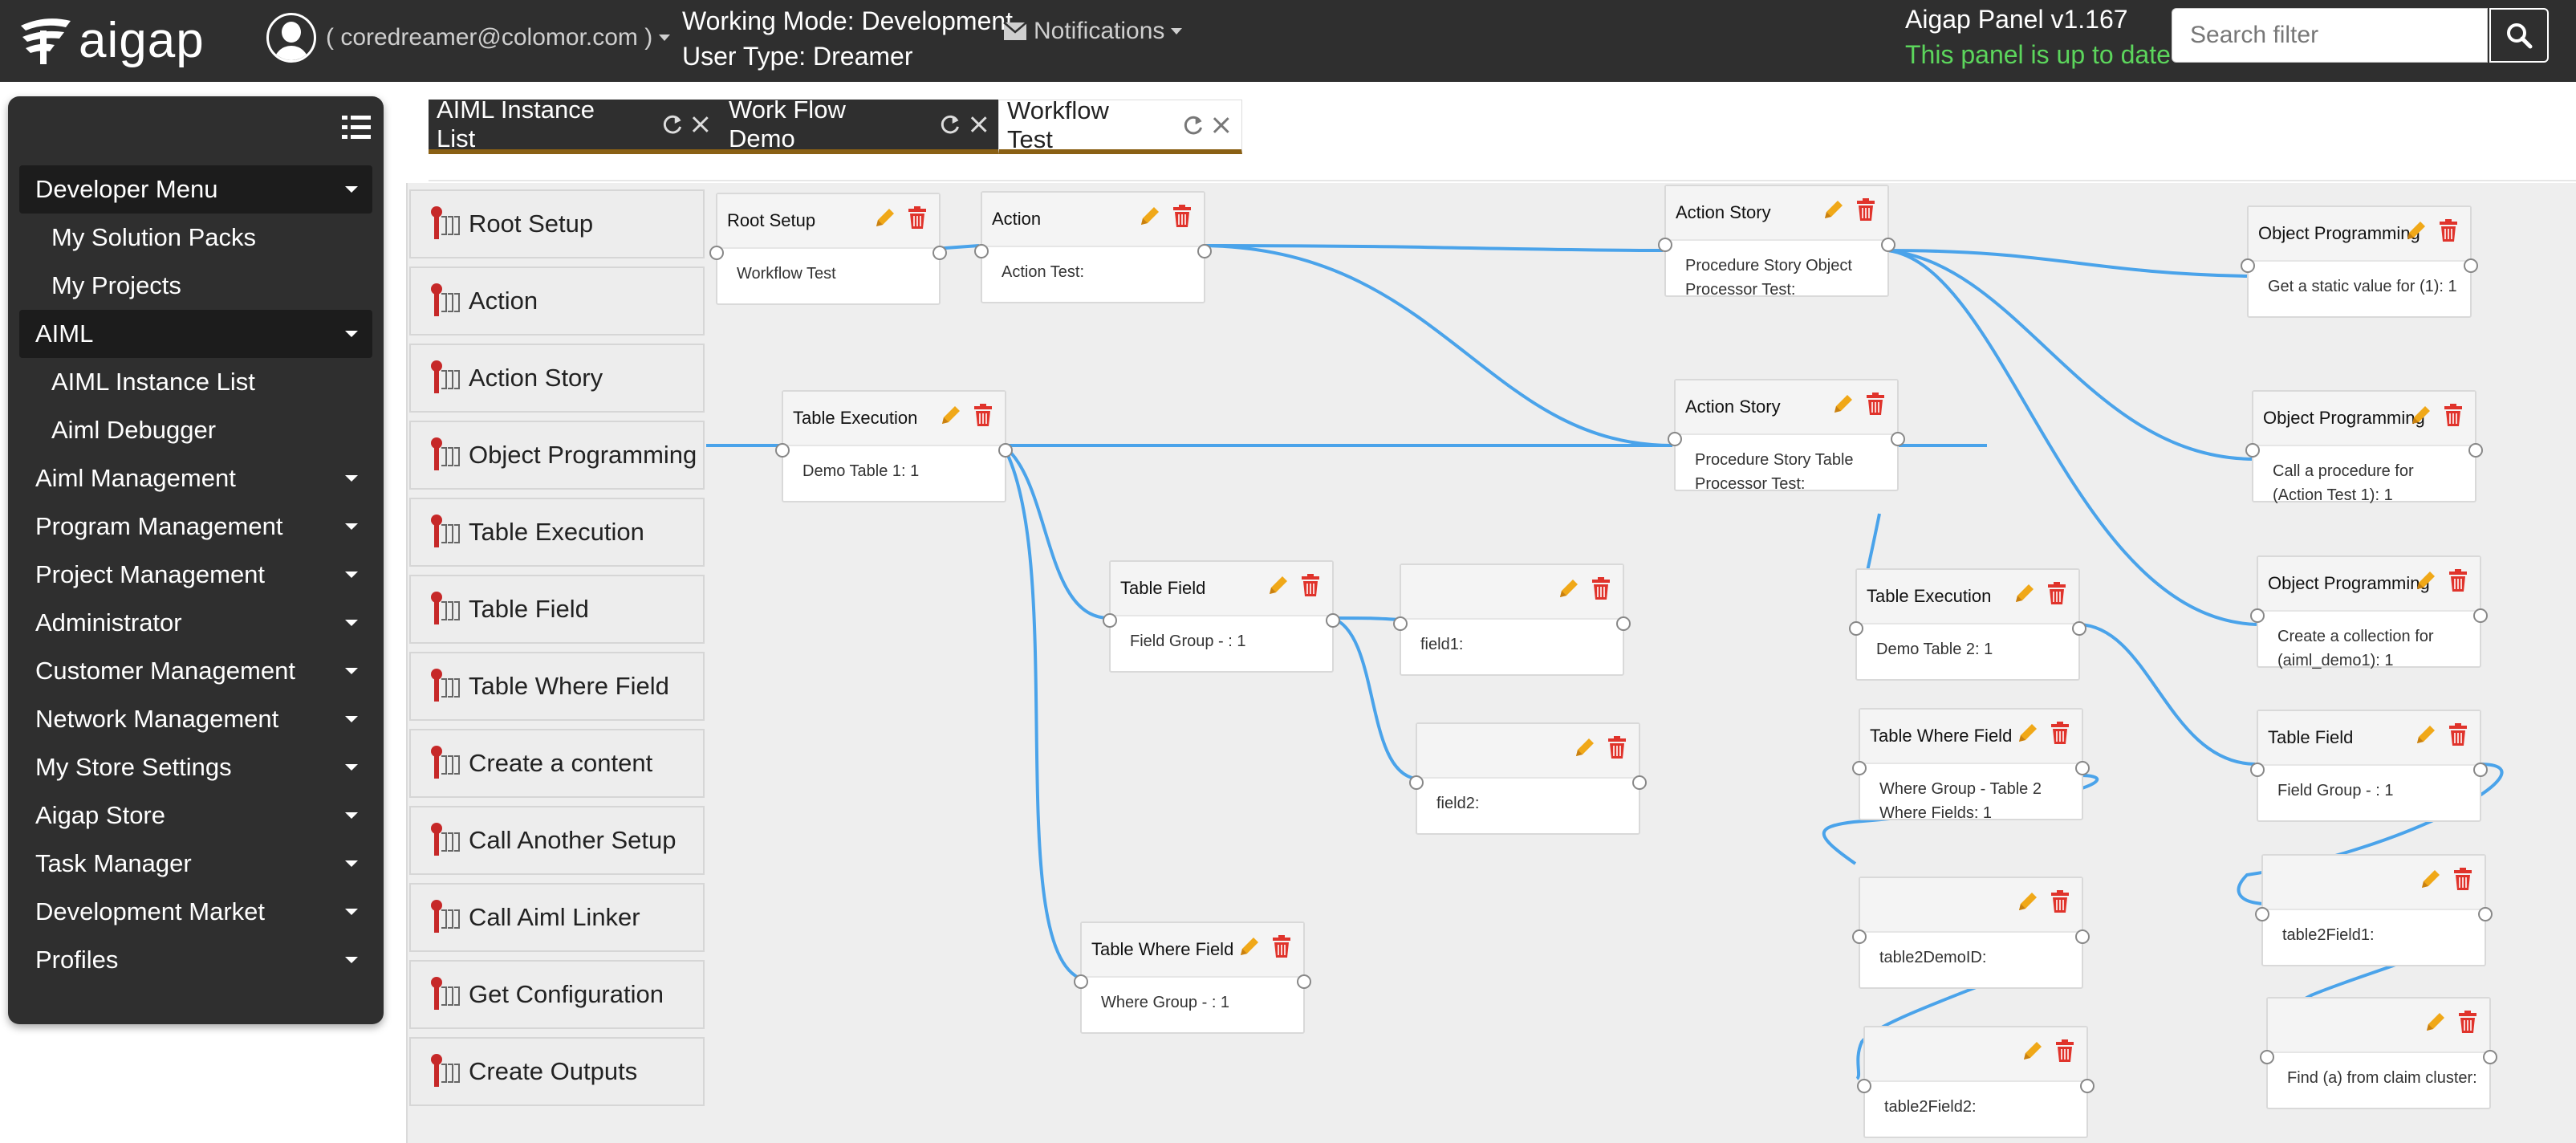 The height and width of the screenshot is (1143, 2576). What do you see at coordinates (1976, 1082) in the screenshot?
I see `workflow-node: table2Field2:` at bounding box center [1976, 1082].